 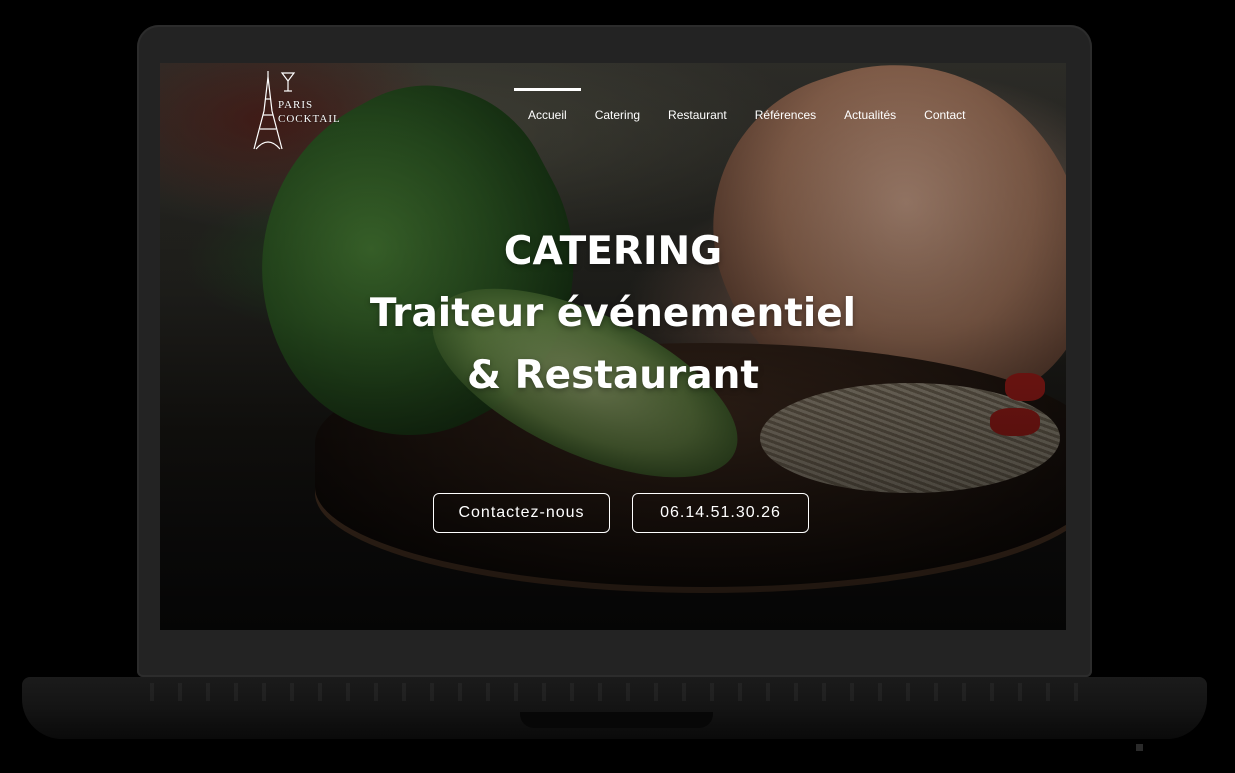 What do you see at coordinates (697, 108) in the screenshot?
I see `nav-item-restaurant: Restaurant` at bounding box center [697, 108].